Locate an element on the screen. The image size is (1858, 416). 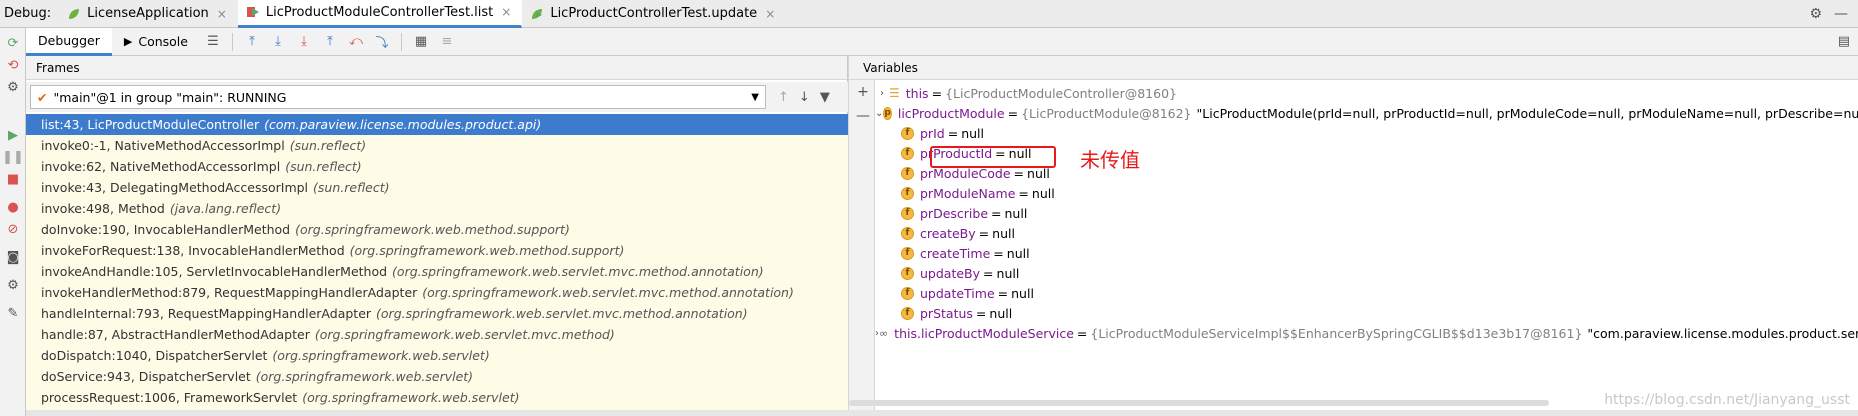
frames-title: Frames is located at coordinates (436, 68).